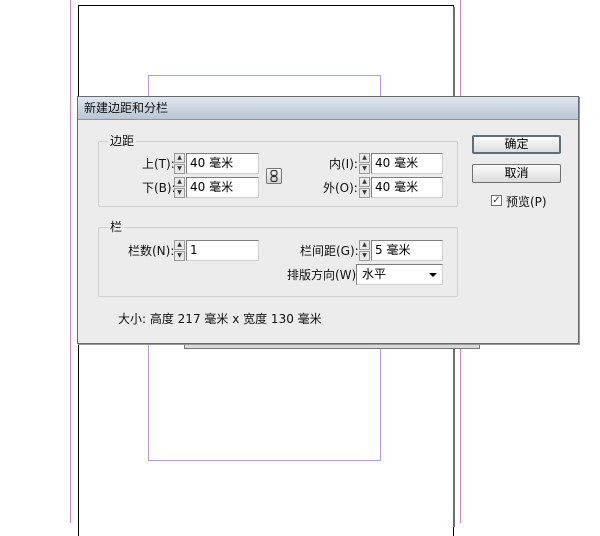 The image size is (600, 536). What do you see at coordinates (278, 262) in the screenshot?
I see `columns-group` at bounding box center [278, 262].